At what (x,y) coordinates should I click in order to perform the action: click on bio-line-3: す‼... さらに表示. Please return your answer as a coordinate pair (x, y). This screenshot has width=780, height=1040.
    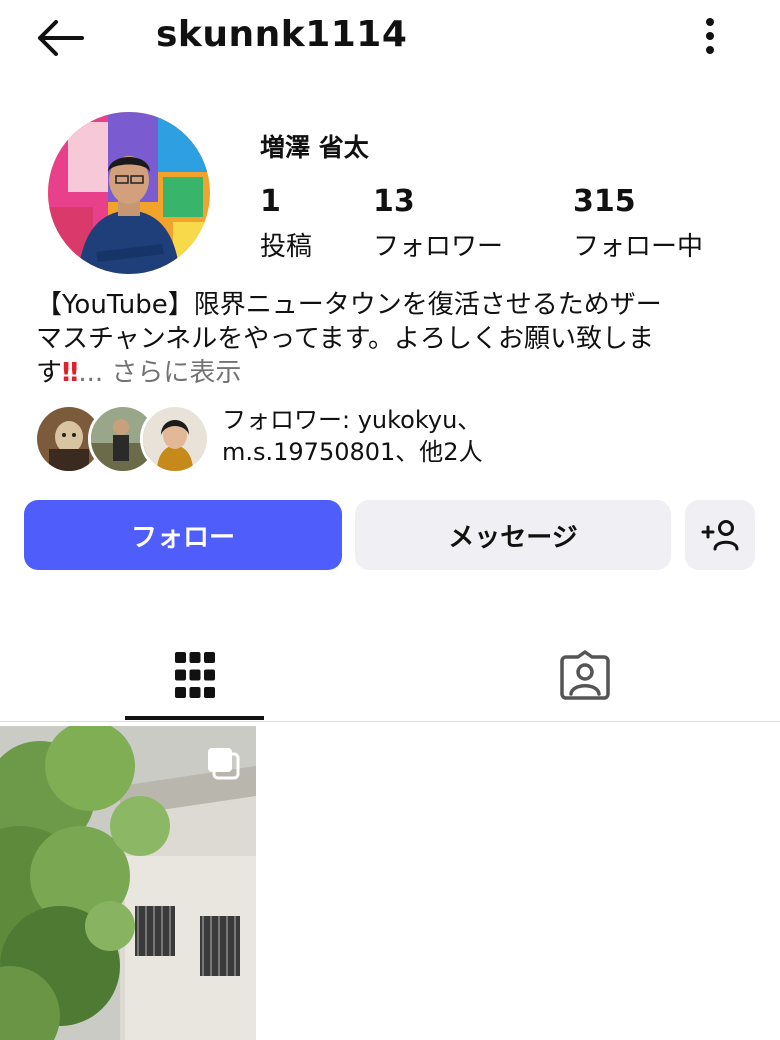
    Looking at the image, I should click on (396, 373).